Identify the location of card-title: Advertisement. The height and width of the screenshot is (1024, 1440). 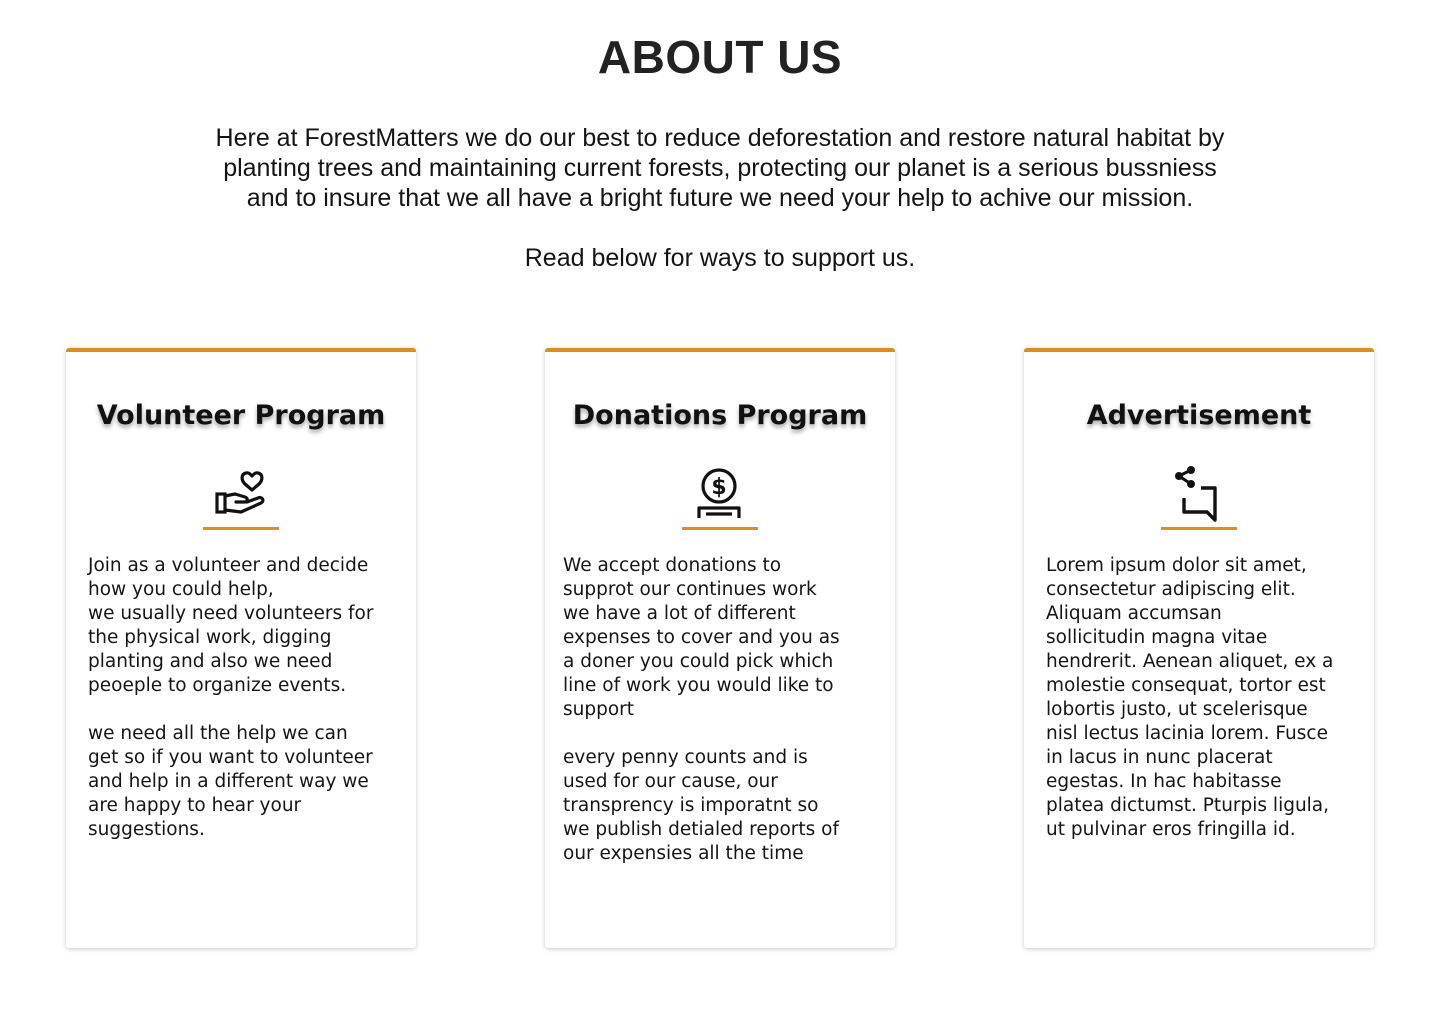
(1199, 415).